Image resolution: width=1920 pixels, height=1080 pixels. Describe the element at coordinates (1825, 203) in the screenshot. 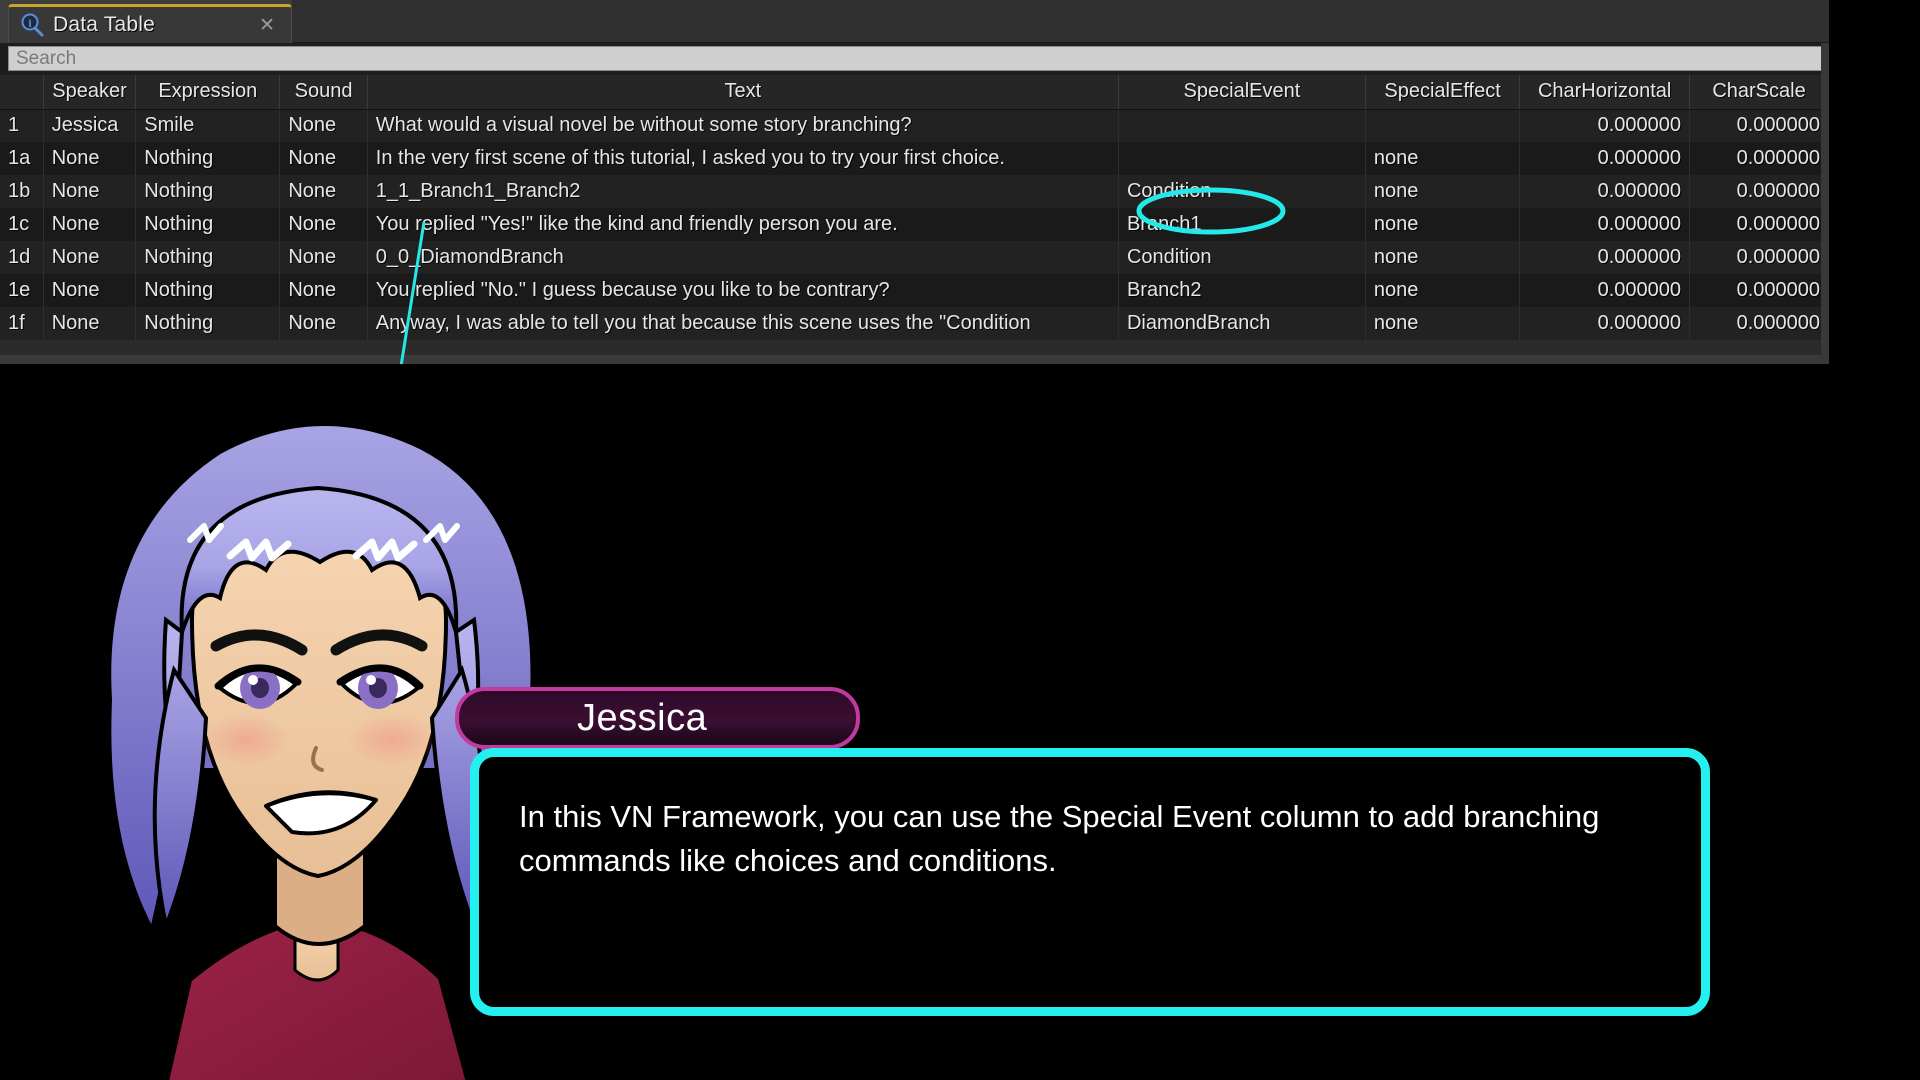

I see `vertical-scrollbar` at that location.